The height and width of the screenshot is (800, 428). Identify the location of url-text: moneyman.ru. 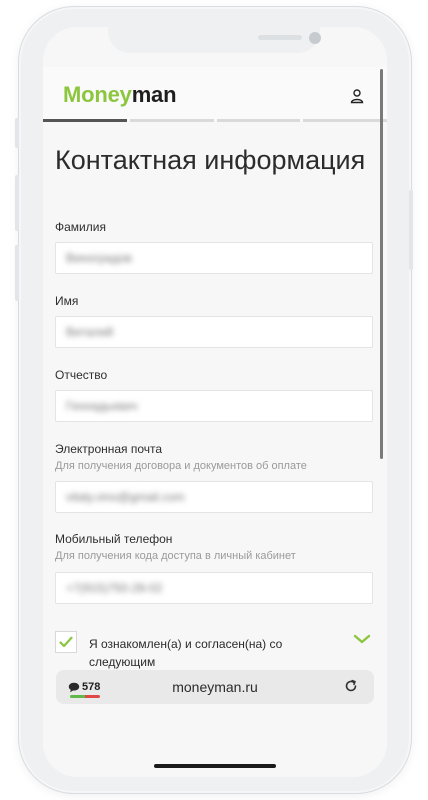
(215, 687).